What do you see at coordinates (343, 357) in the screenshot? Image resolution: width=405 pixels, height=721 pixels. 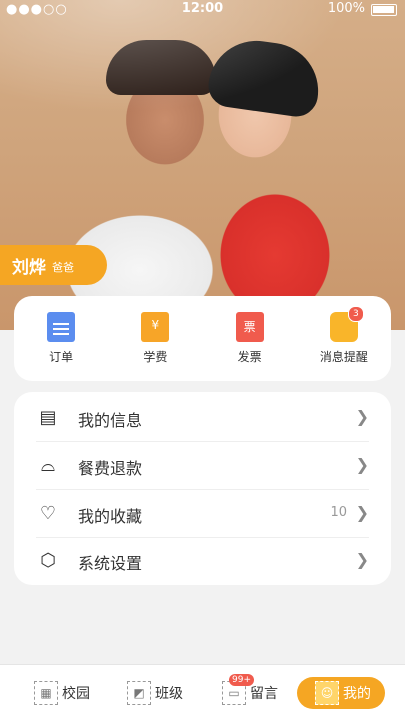 I see `quick-action-label: 消息提醒` at bounding box center [343, 357].